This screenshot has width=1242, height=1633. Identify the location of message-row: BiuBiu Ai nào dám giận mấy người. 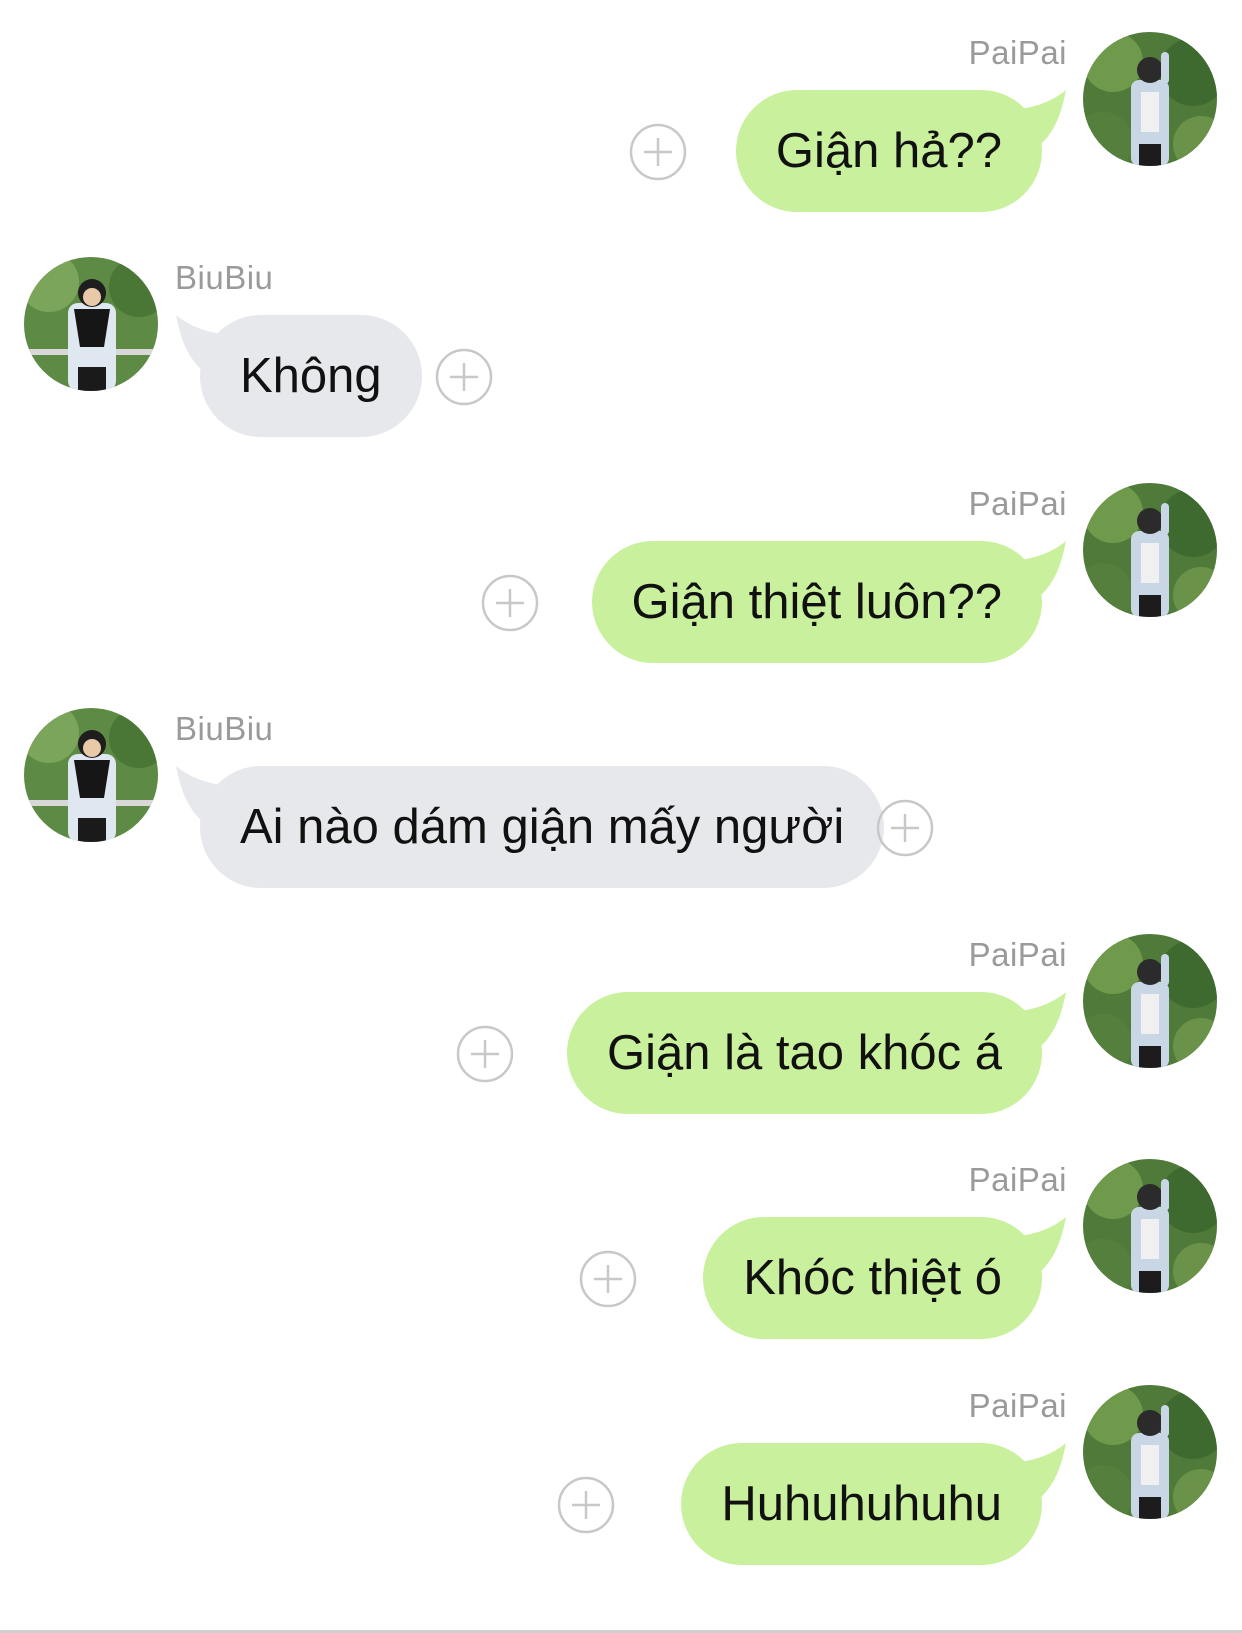
(621, 818).